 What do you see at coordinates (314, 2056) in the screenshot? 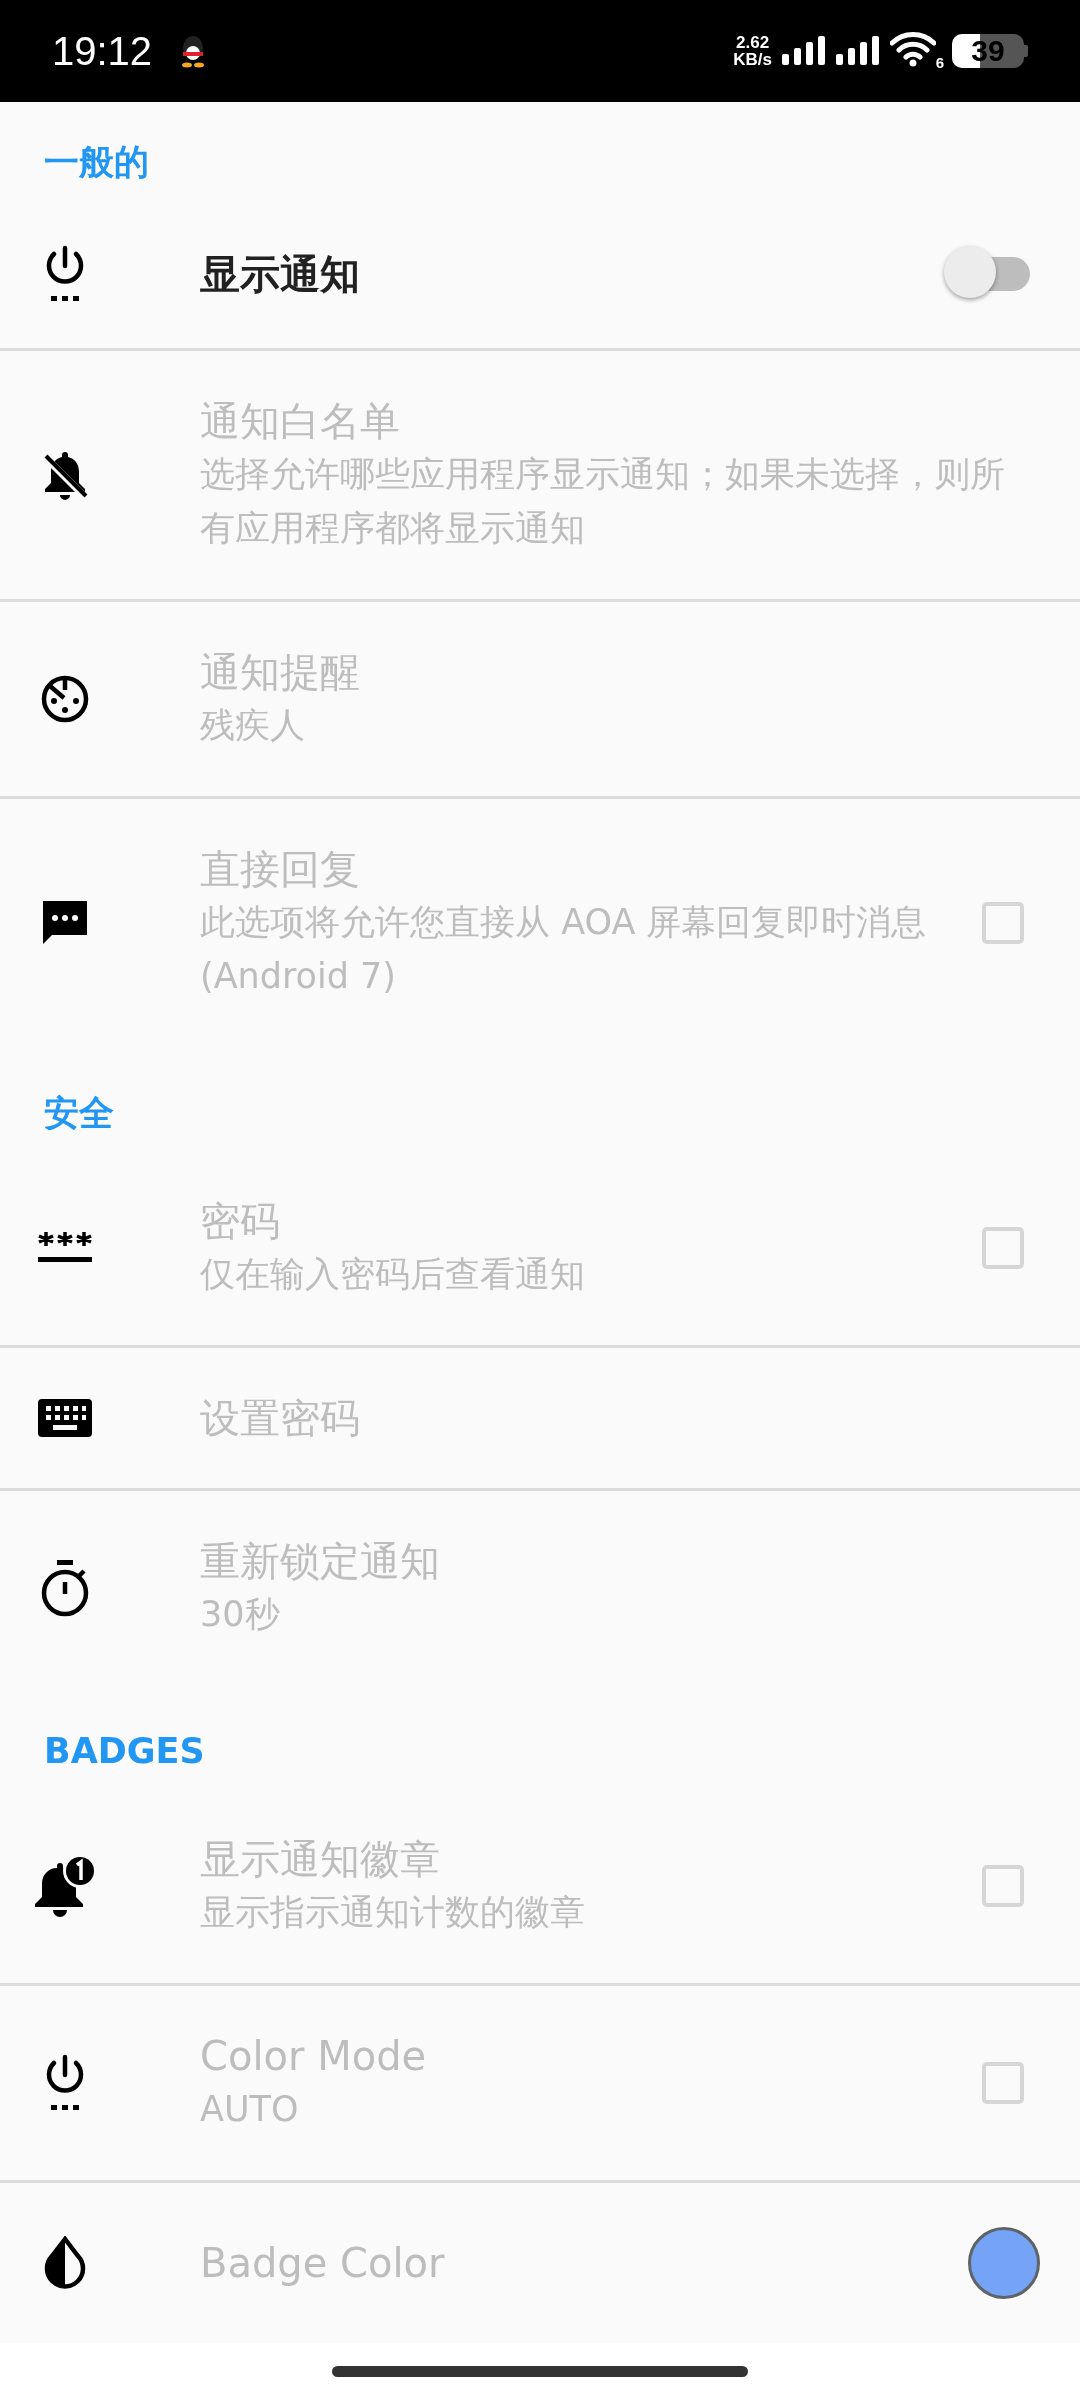
I see `setting-title: Color Mode` at bounding box center [314, 2056].